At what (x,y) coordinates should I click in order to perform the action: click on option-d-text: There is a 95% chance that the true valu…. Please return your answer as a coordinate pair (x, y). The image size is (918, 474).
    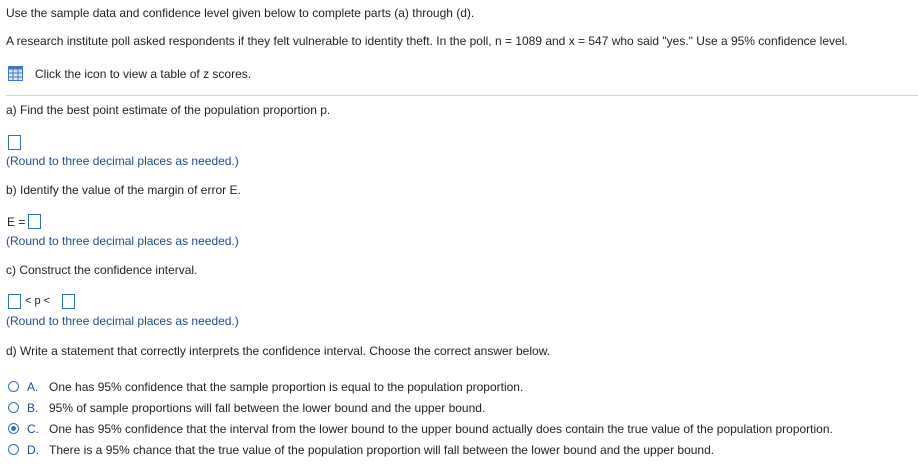
    Looking at the image, I should click on (381, 450).